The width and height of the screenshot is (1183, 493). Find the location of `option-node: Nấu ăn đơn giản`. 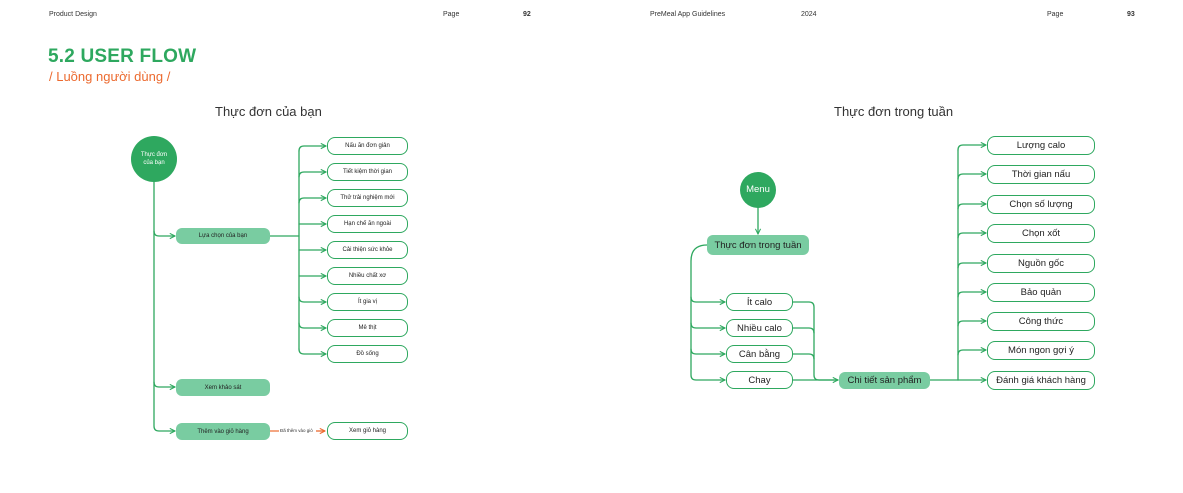

option-node: Nấu ăn đơn giản is located at coordinates (367, 146).